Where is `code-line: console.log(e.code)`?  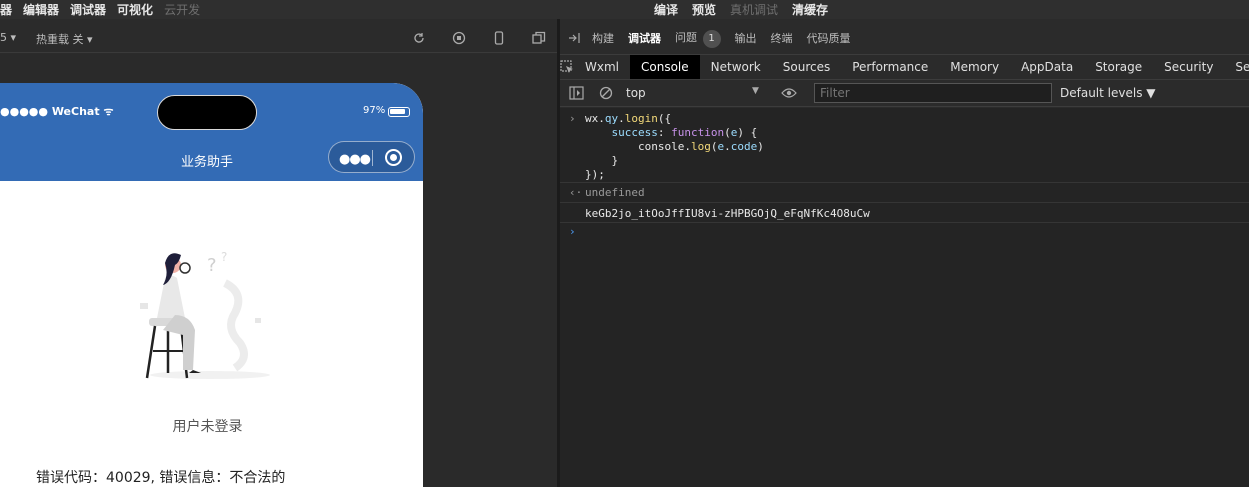 code-line: console.log(e.code) is located at coordinates (700, 146).